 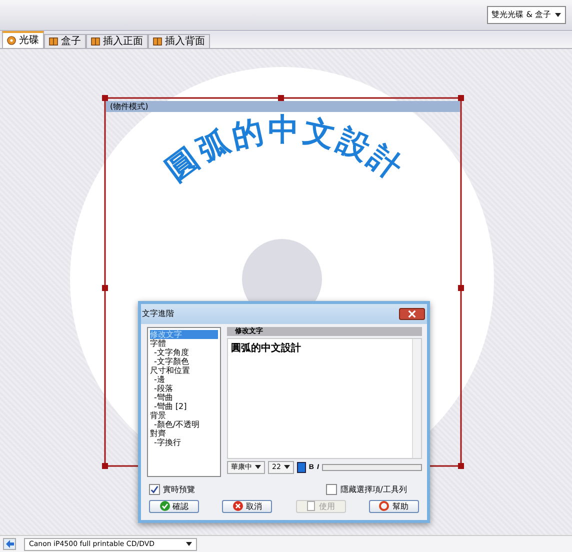 What do you see at coordinates (184, 433) in the screenshot?
I see `tree-item: 對齊` at bounding box center [184, 433].